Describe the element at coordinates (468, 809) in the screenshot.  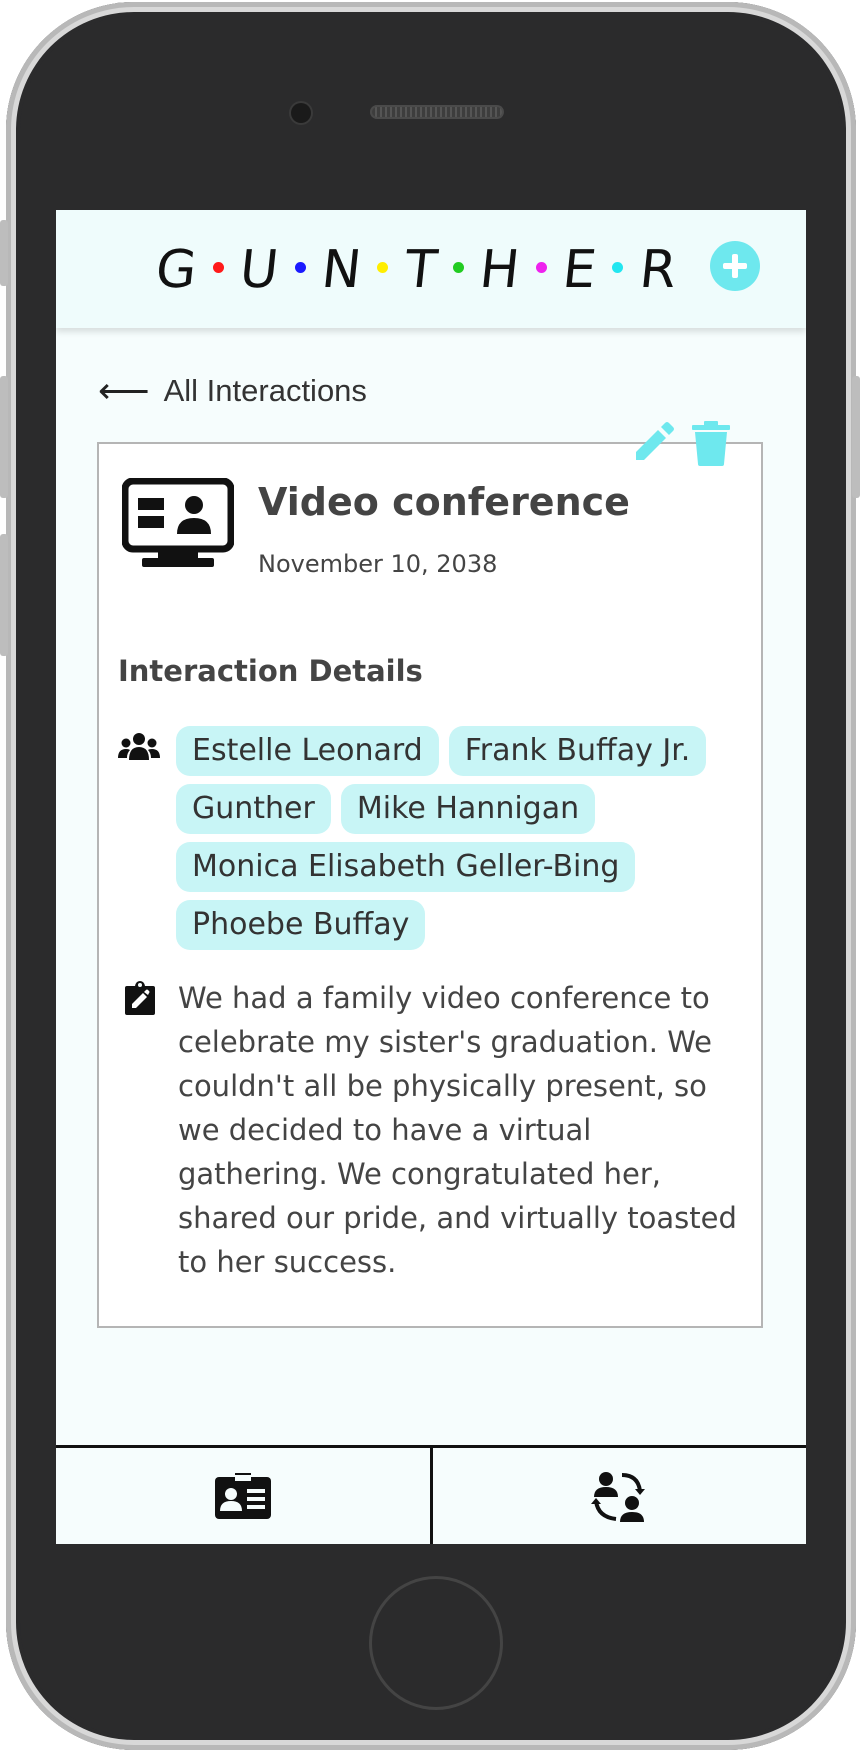
I see `participant-chip: Mike Hannigan` at that location.